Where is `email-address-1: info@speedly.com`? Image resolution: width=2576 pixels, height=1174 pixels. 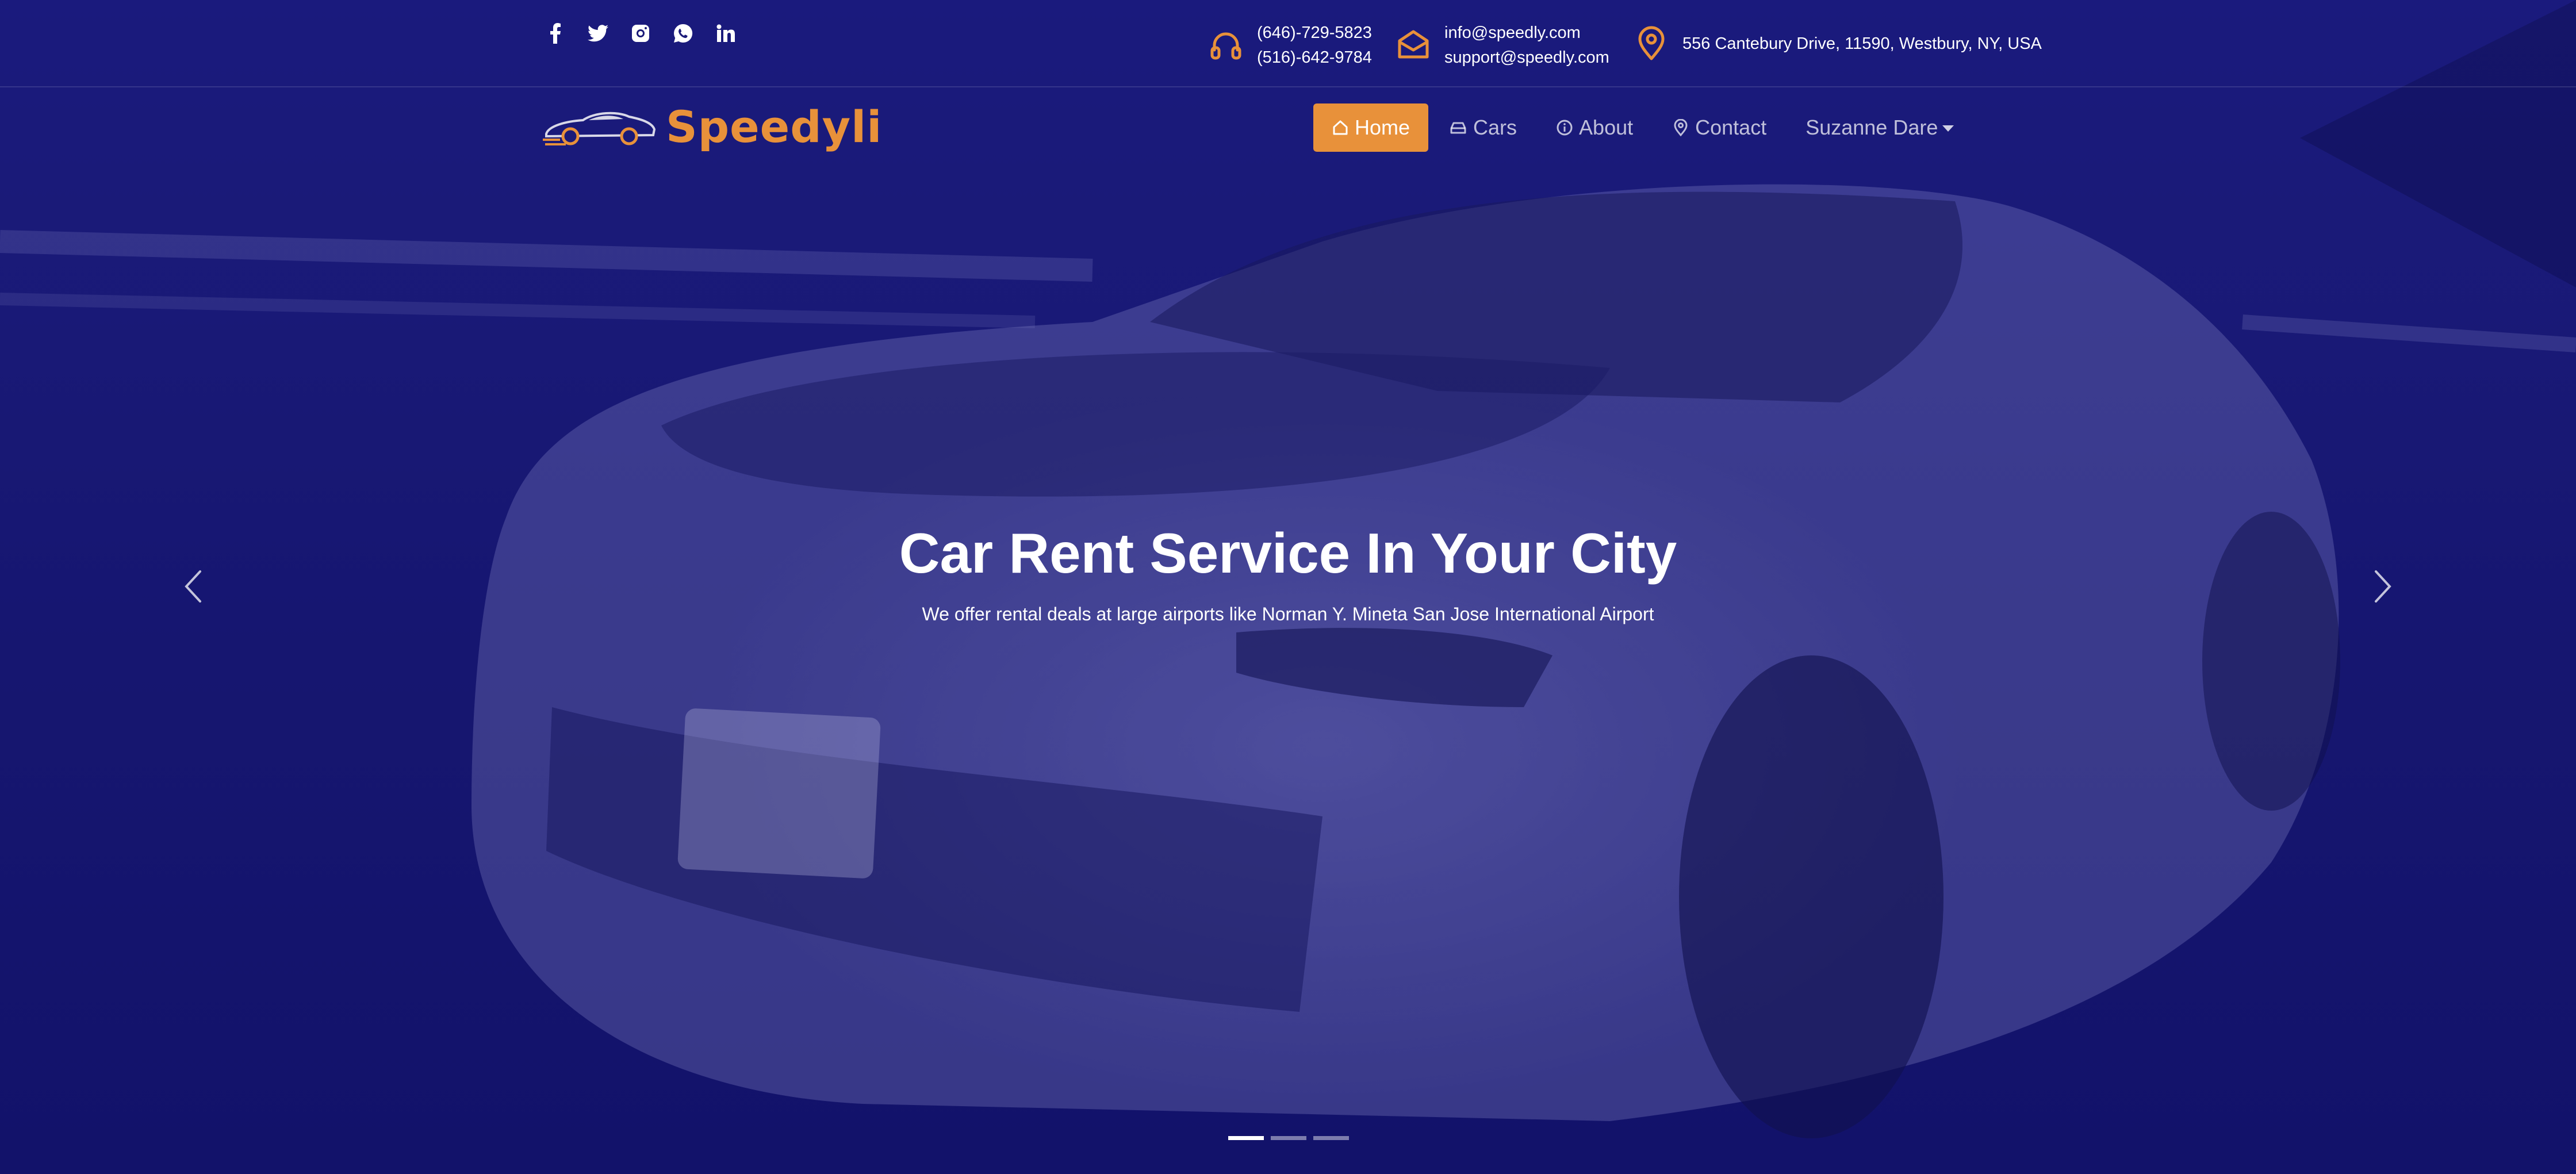
email-address-1: info@speedly.com is located at coordinates (1526, 33).